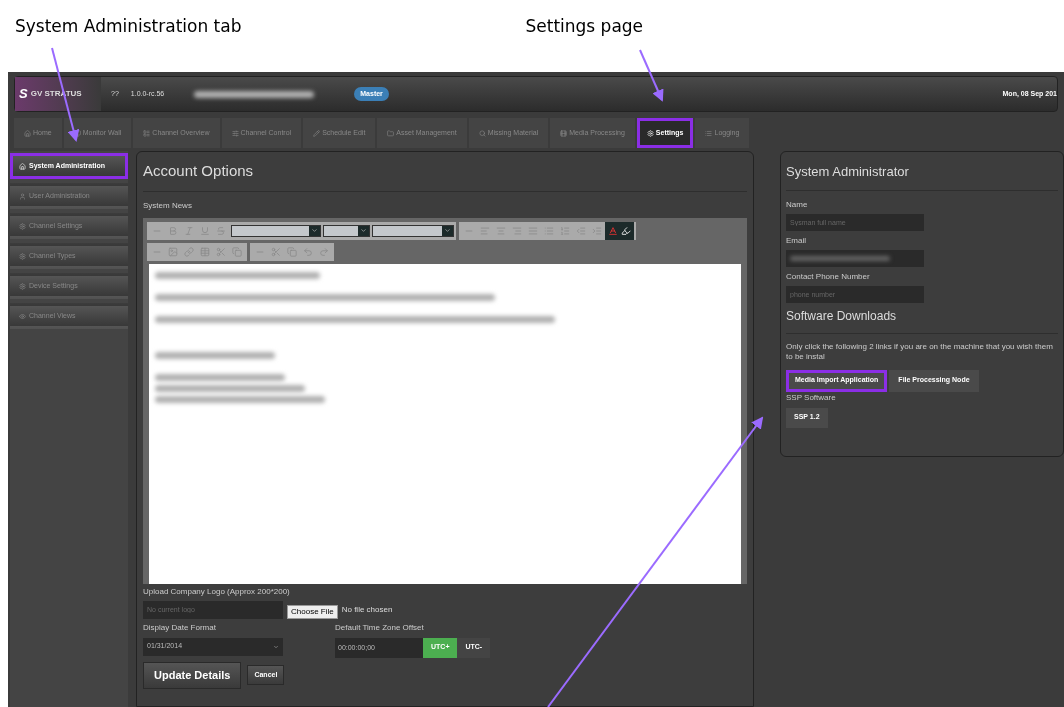 Image resolution: width=1064 pixels, height=707 pixels. Describe the element at coordinates (22, 316) in the screenshot. I see `eye-icon` at that location.